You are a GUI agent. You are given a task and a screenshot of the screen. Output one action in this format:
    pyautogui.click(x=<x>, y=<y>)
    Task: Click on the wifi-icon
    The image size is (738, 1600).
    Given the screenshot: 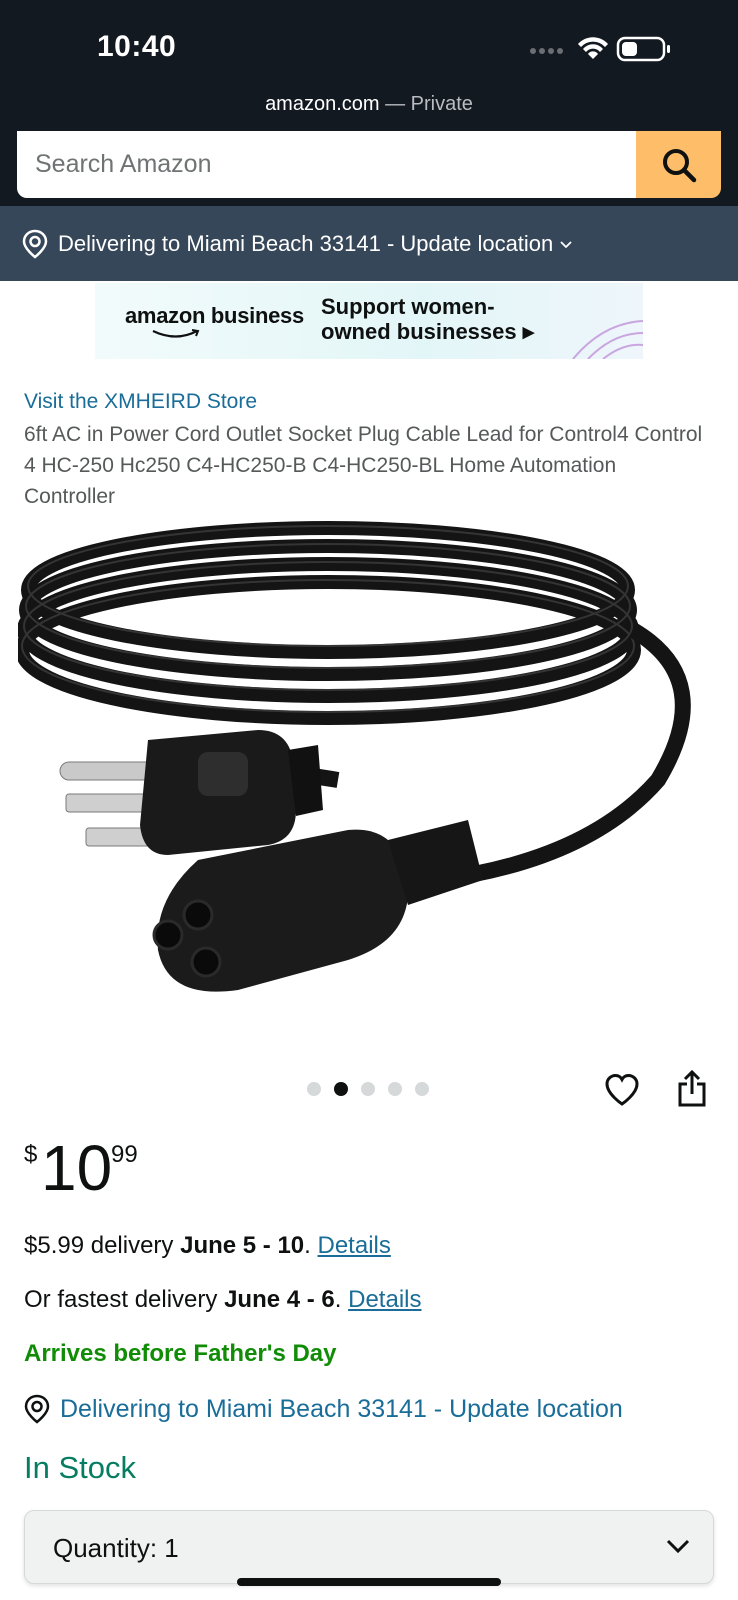 What is the action you would take?
    pyautogui.click(x=593, y=48)
    